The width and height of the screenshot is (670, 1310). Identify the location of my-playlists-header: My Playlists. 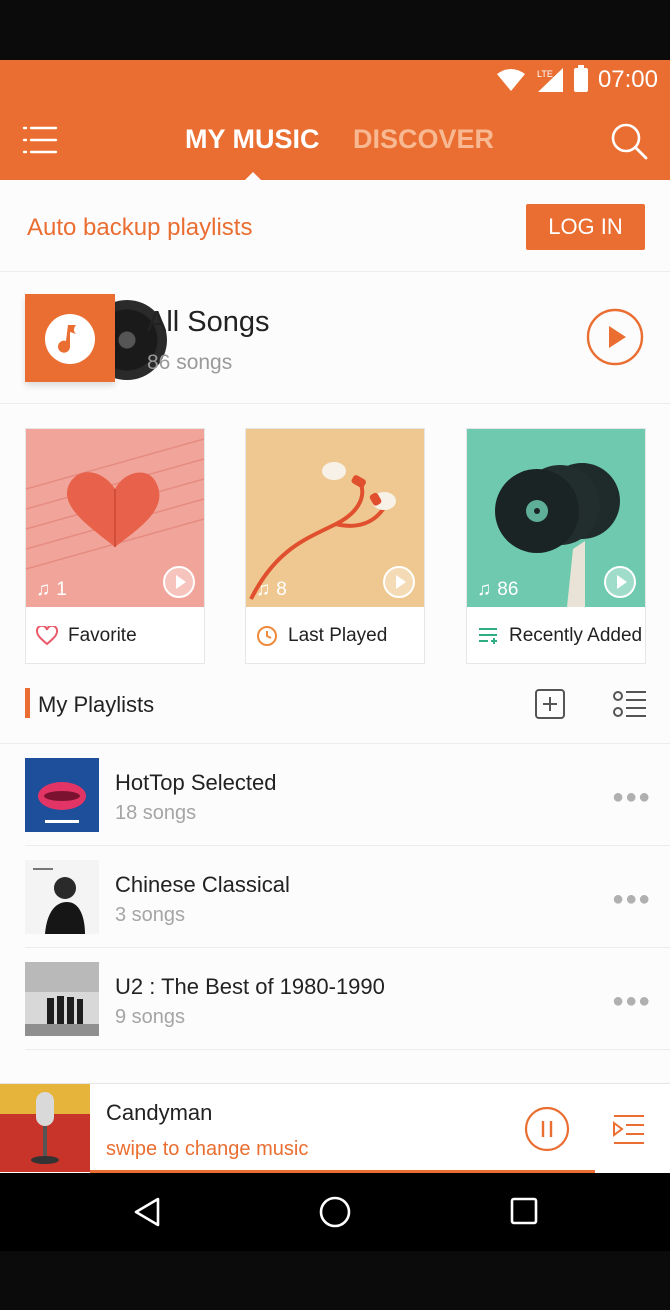
(335, 712).